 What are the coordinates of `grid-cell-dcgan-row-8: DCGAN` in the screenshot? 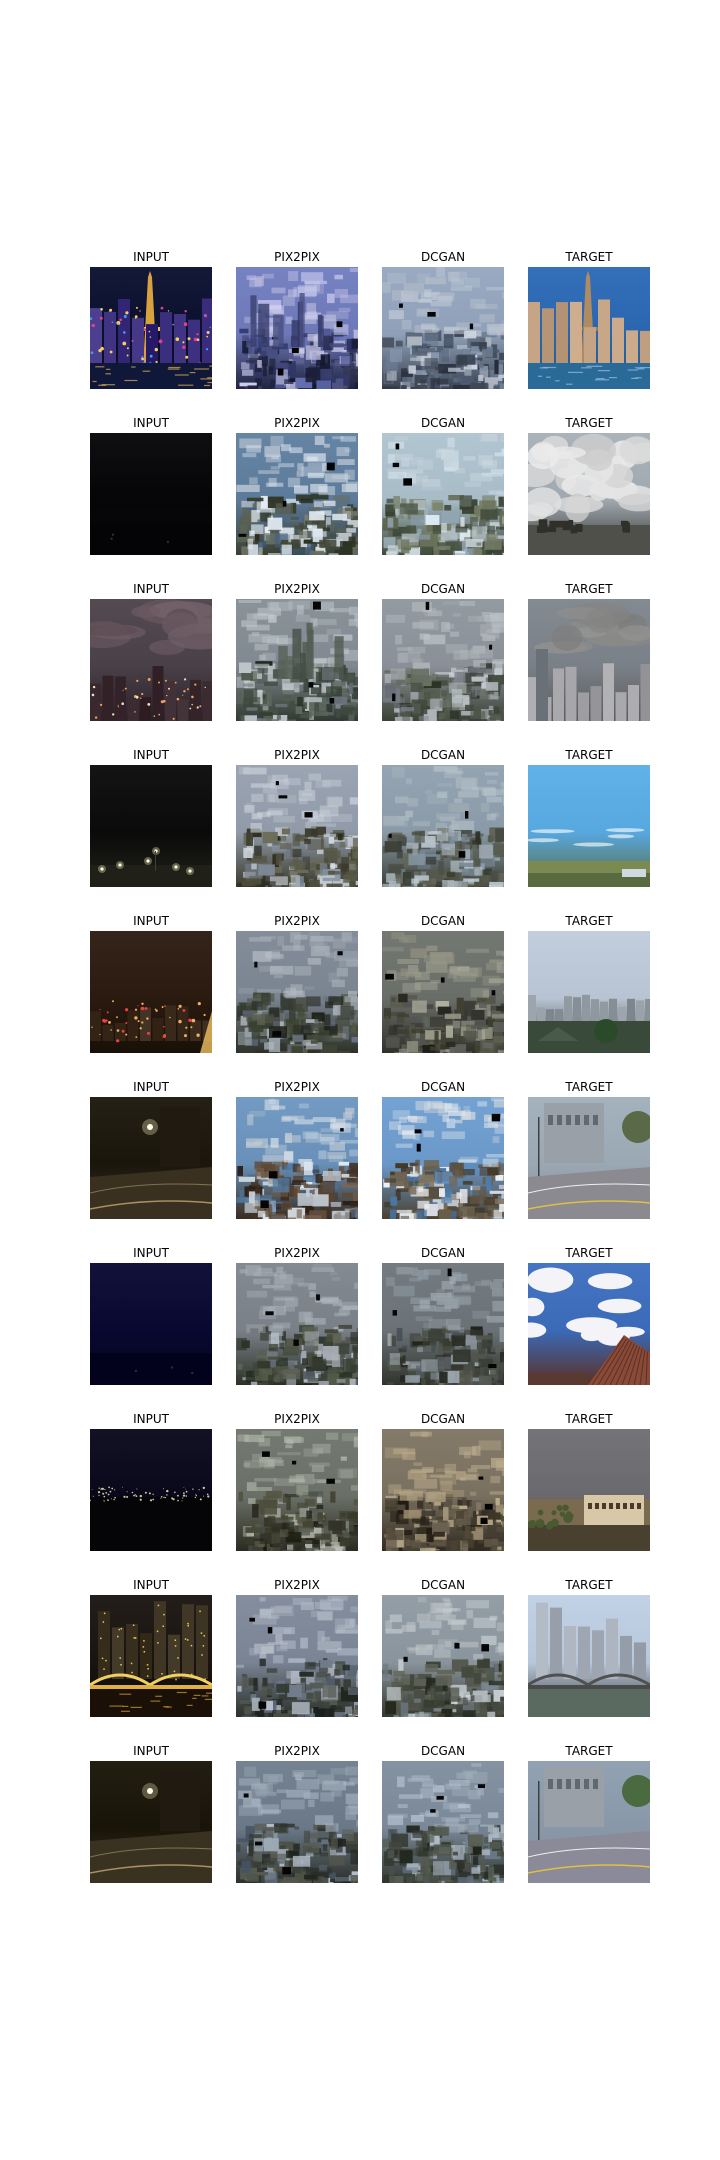 It's located at (443, 1481).